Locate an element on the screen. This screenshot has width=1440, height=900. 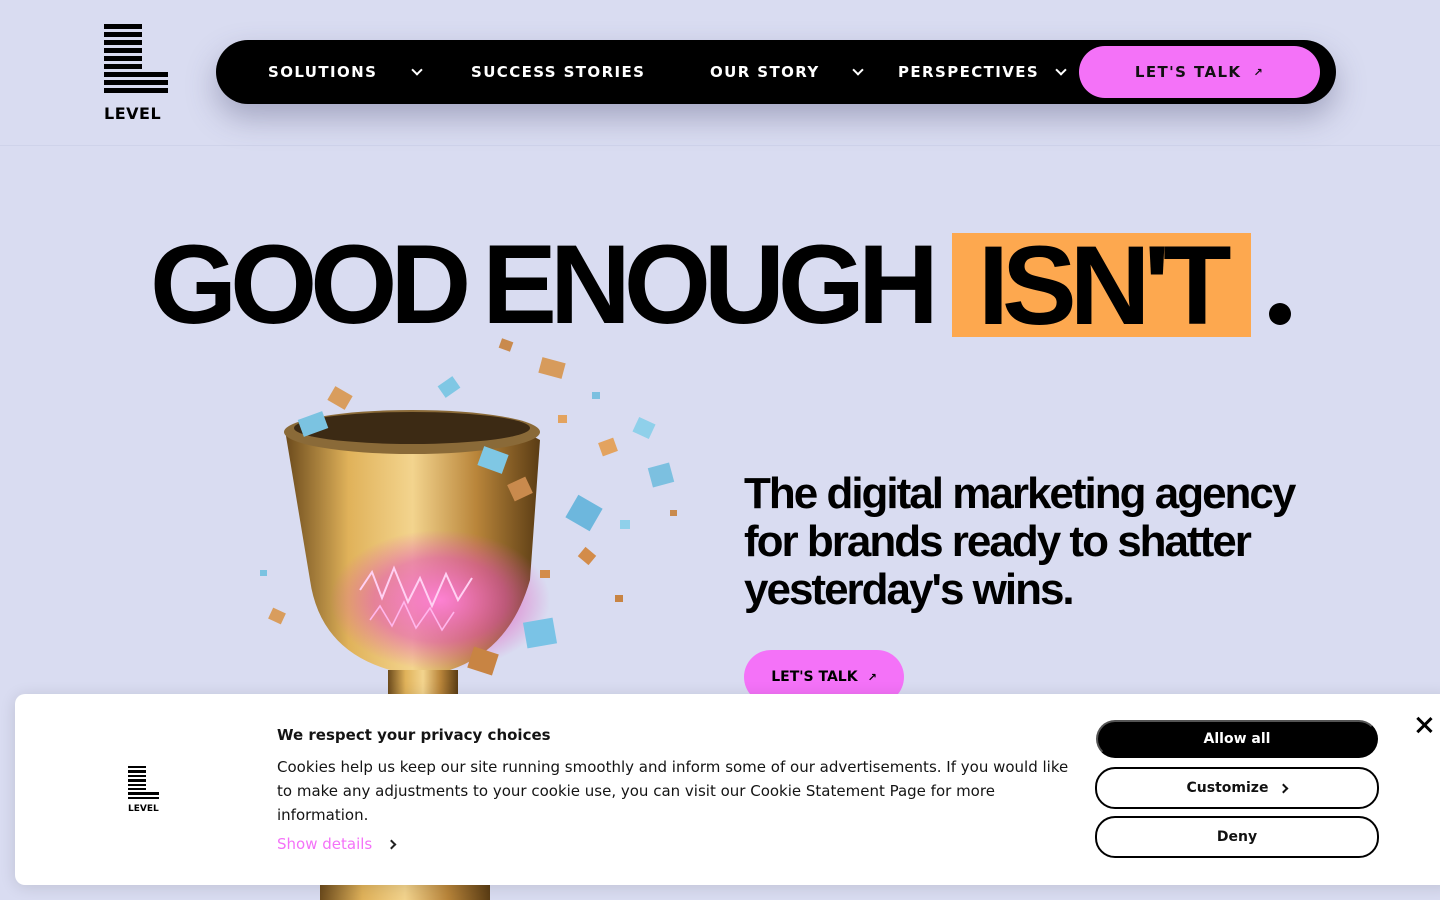
close-icon is located at coordinates (1424, 725).